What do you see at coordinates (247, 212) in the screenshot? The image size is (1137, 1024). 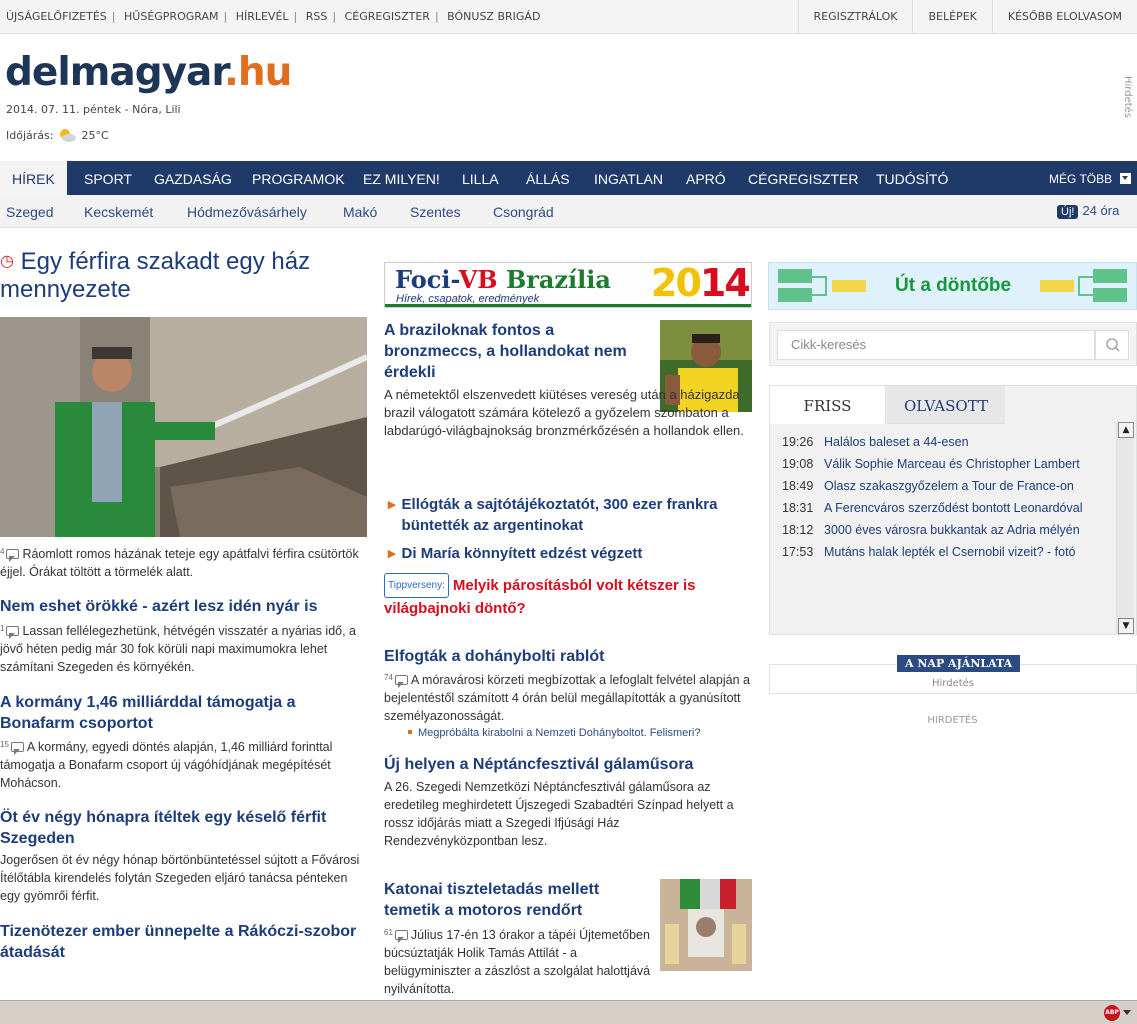 I see `city-hodmezovasarhely: Hódmezővásárhely` at bounding box center [247, 212].